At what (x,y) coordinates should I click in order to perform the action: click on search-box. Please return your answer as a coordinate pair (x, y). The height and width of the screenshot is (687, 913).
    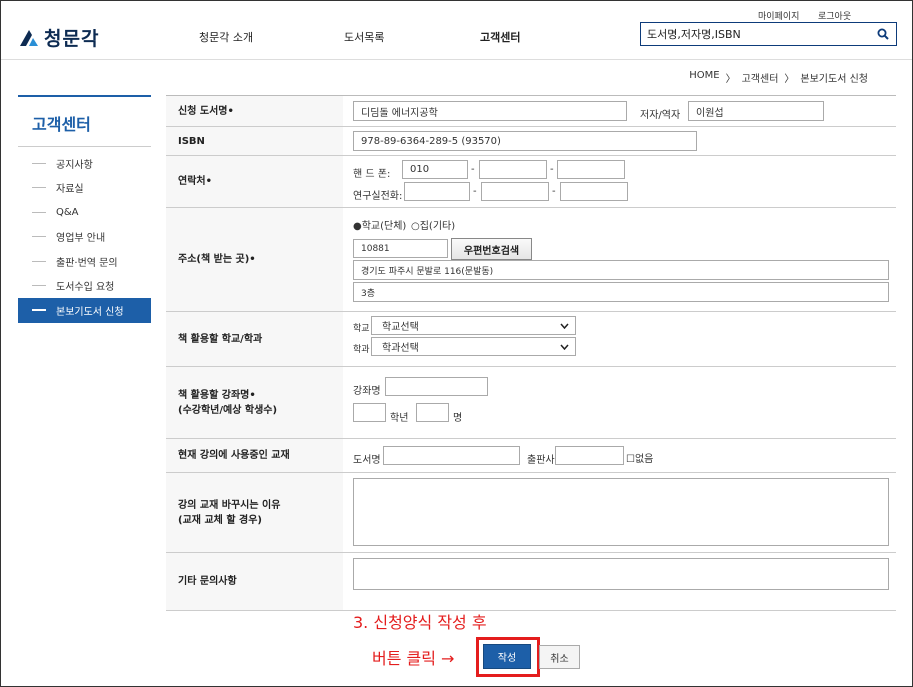
    Looking at the image, I should click on (768, 34).